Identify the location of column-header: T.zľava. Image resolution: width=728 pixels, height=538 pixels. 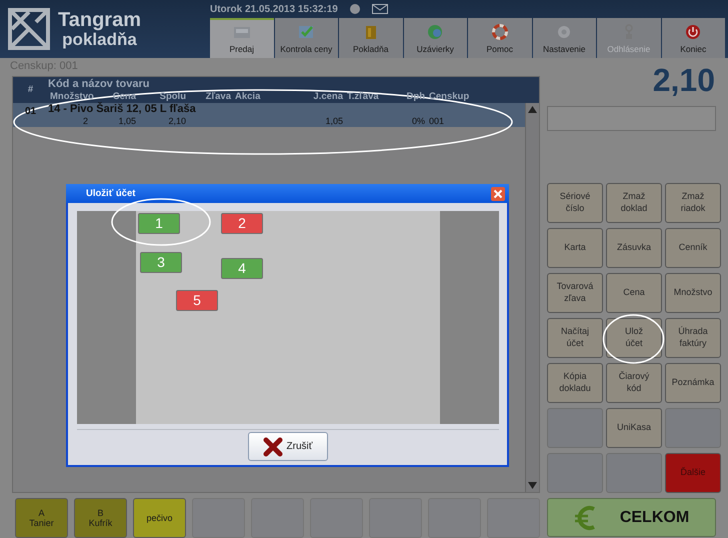
(363, 96).